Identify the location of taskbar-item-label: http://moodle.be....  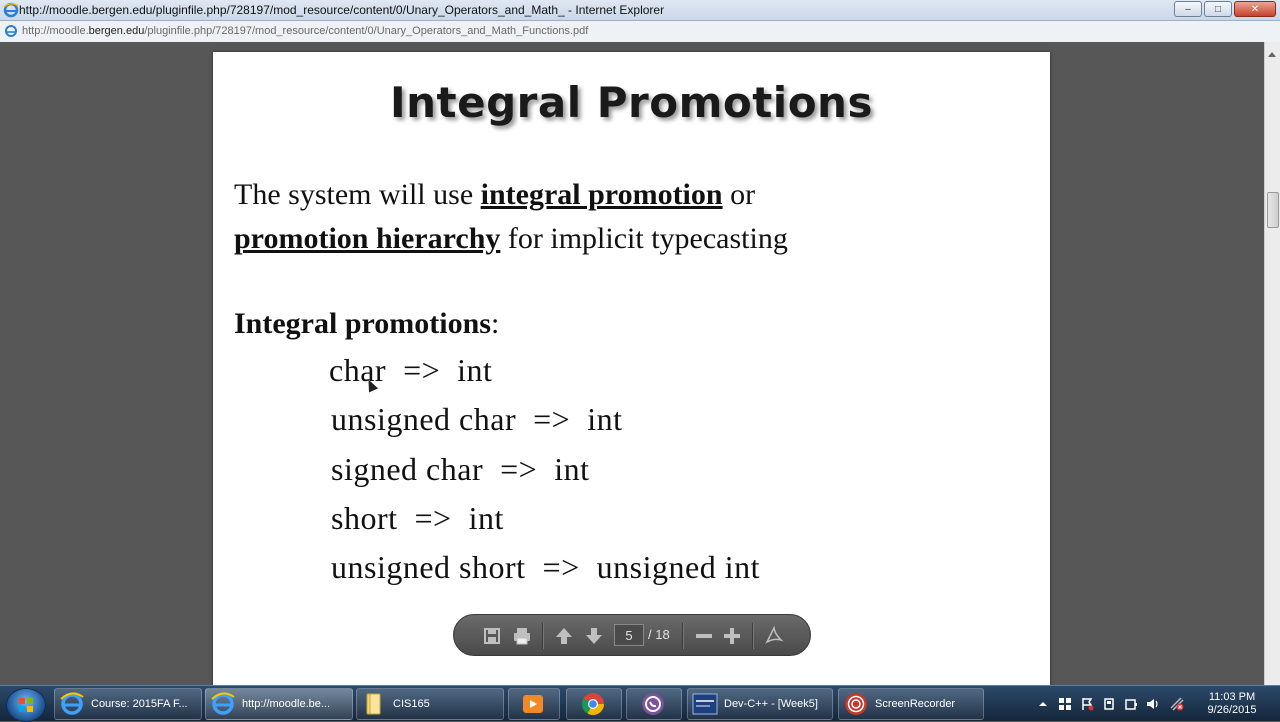
(286, 704).